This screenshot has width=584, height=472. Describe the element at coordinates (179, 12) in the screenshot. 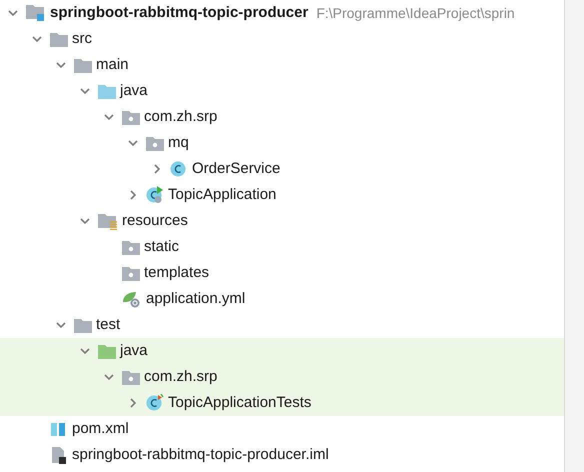

I see `node-label: springboot-rabbitmq-topic-producer` at that location.